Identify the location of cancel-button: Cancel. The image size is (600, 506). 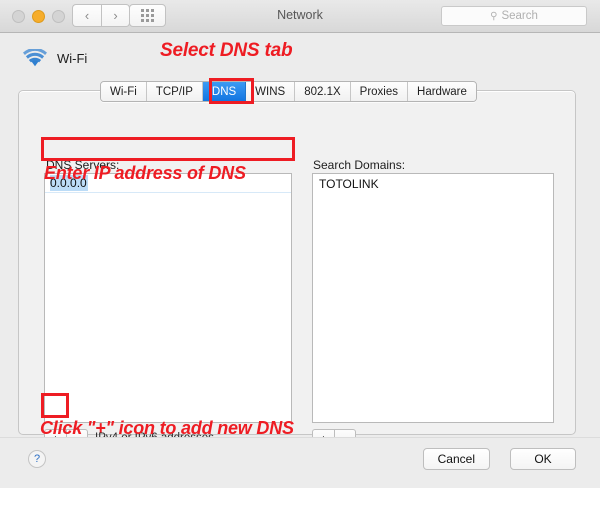
(456, 459).